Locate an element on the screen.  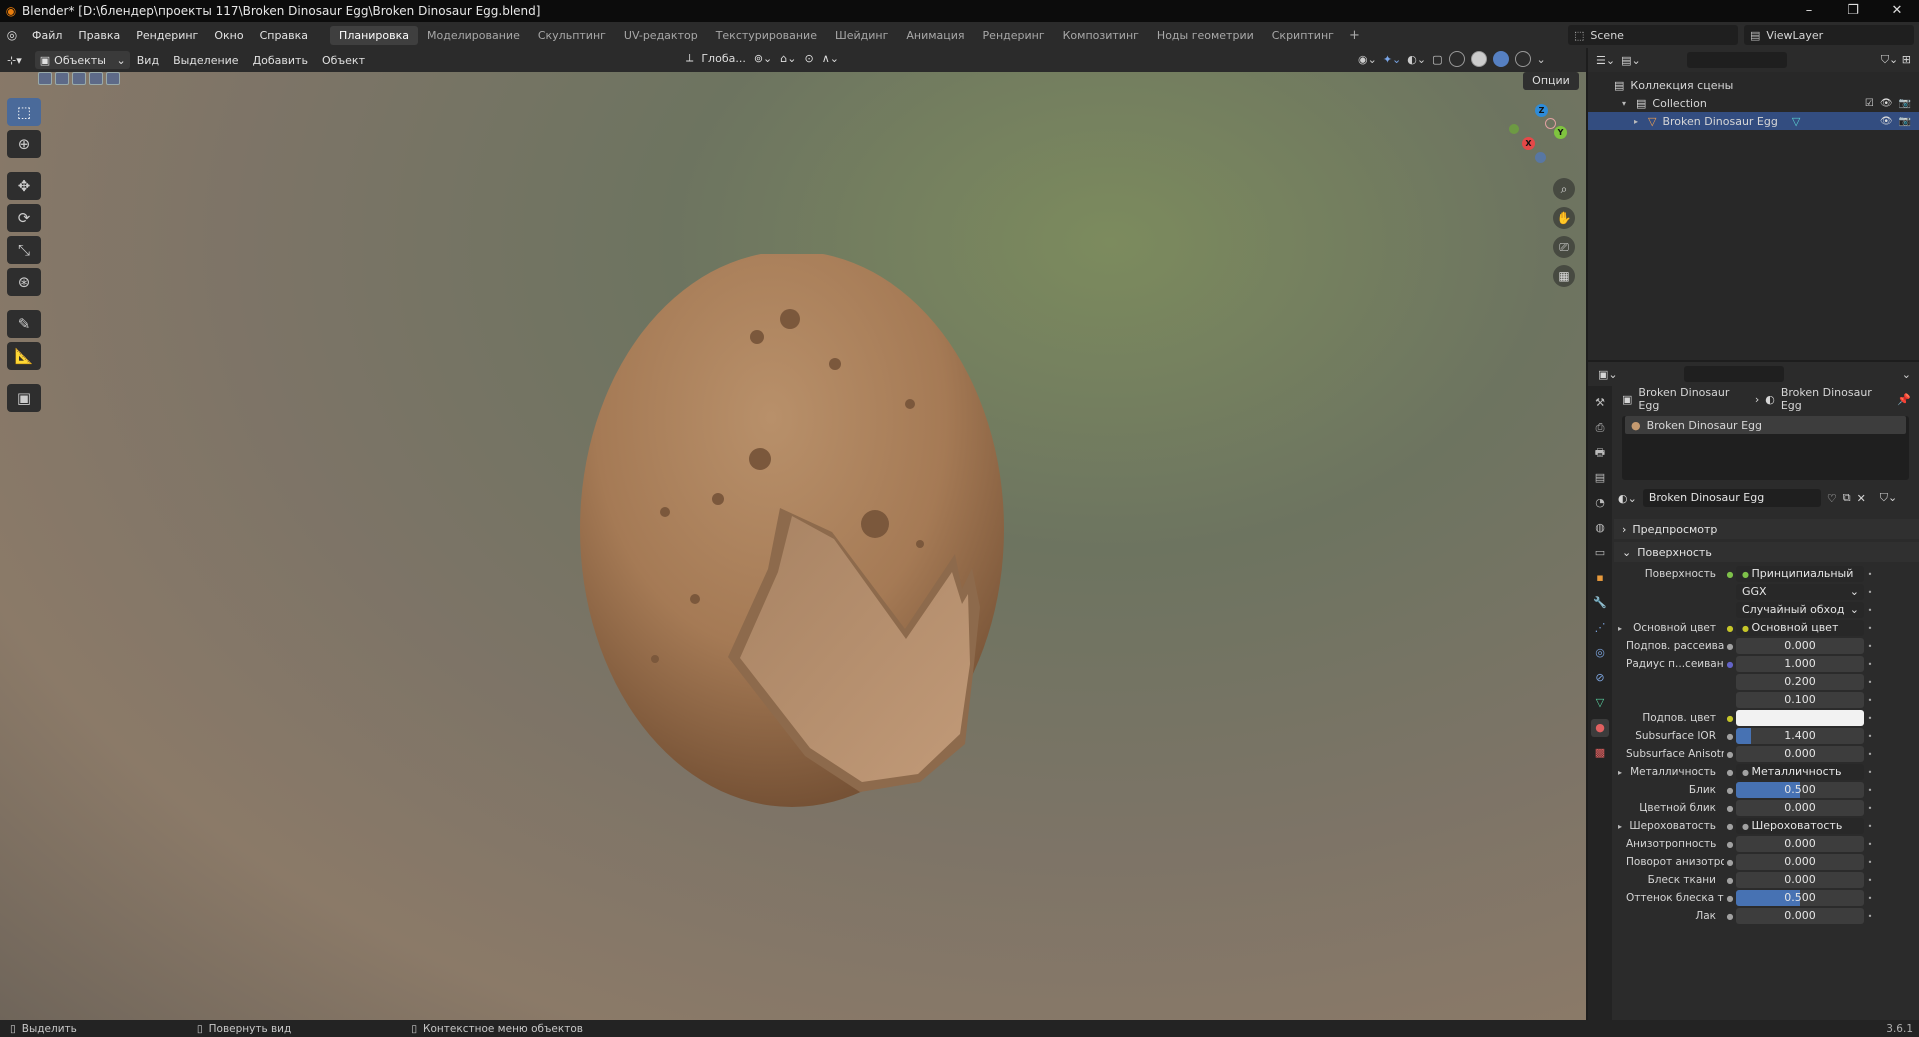
minimize-button: – is located at coordinates (1809, 11).